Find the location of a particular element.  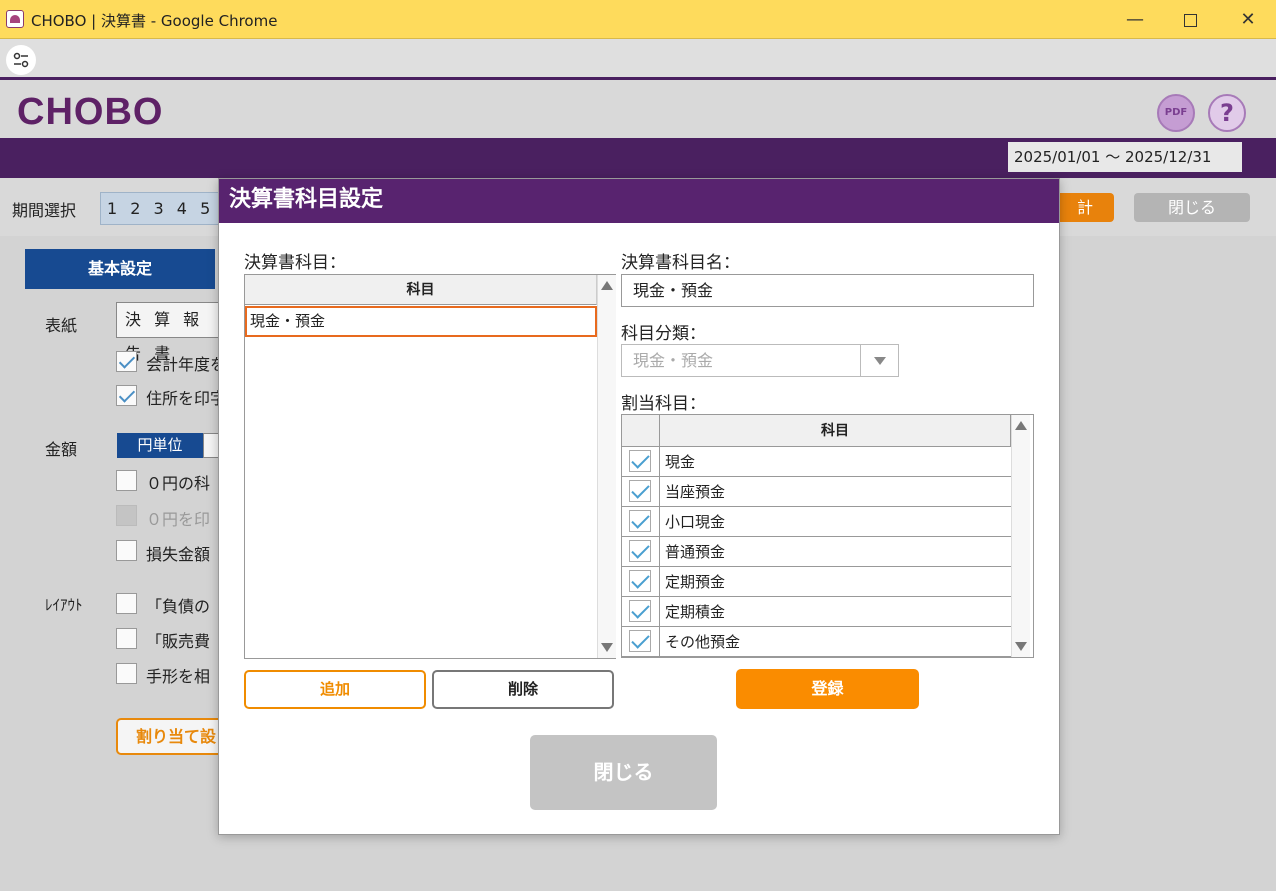

period-selector: 1 2 3 4 5 is located at coordinates (165, 208).